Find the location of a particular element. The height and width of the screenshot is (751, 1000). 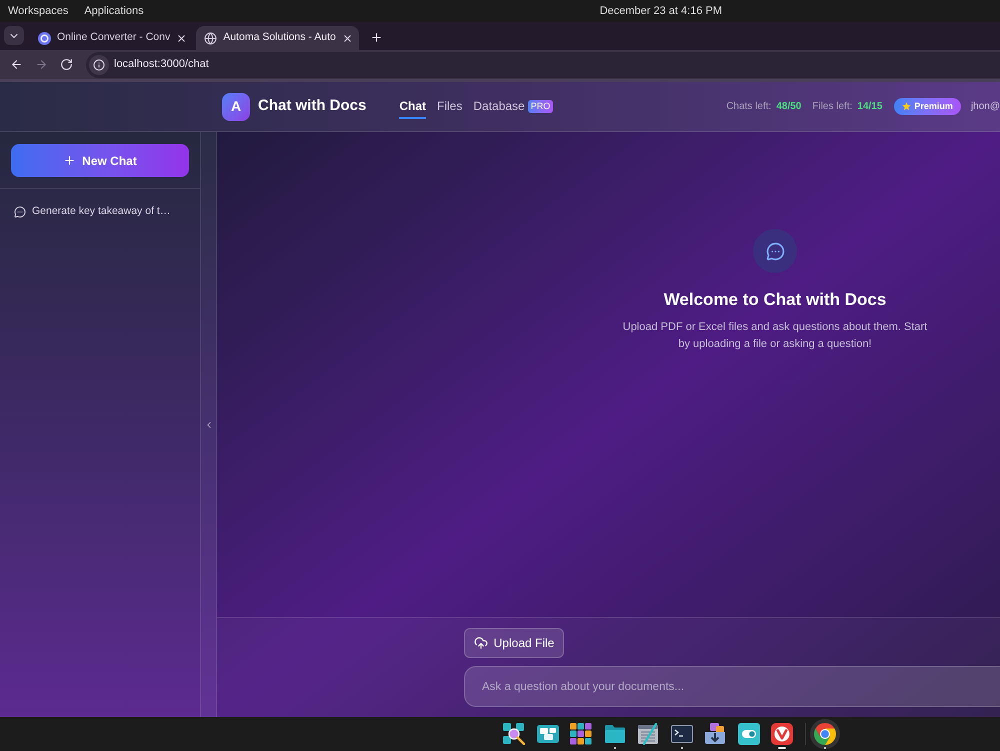

user-email: jhon@ is located at coordinates (985, 106).